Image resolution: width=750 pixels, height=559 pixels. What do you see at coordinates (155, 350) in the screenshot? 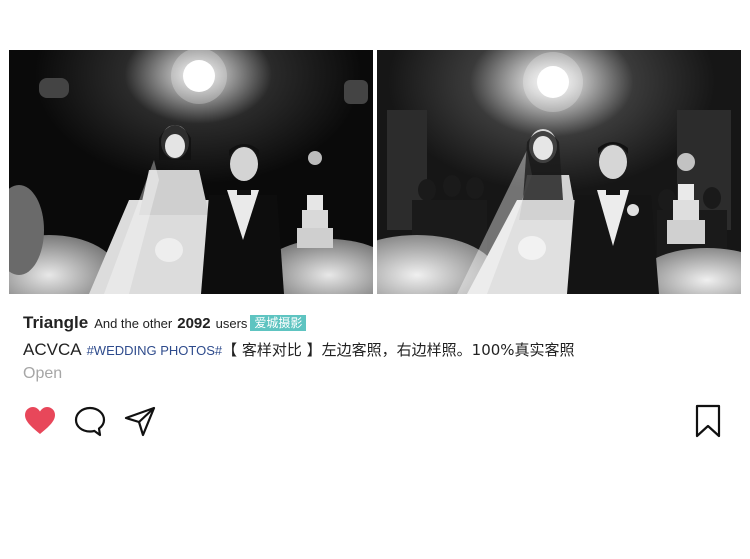
I see `hashtag-link: #WEDDING PHOTOS#` at bounding box center [155, 350].